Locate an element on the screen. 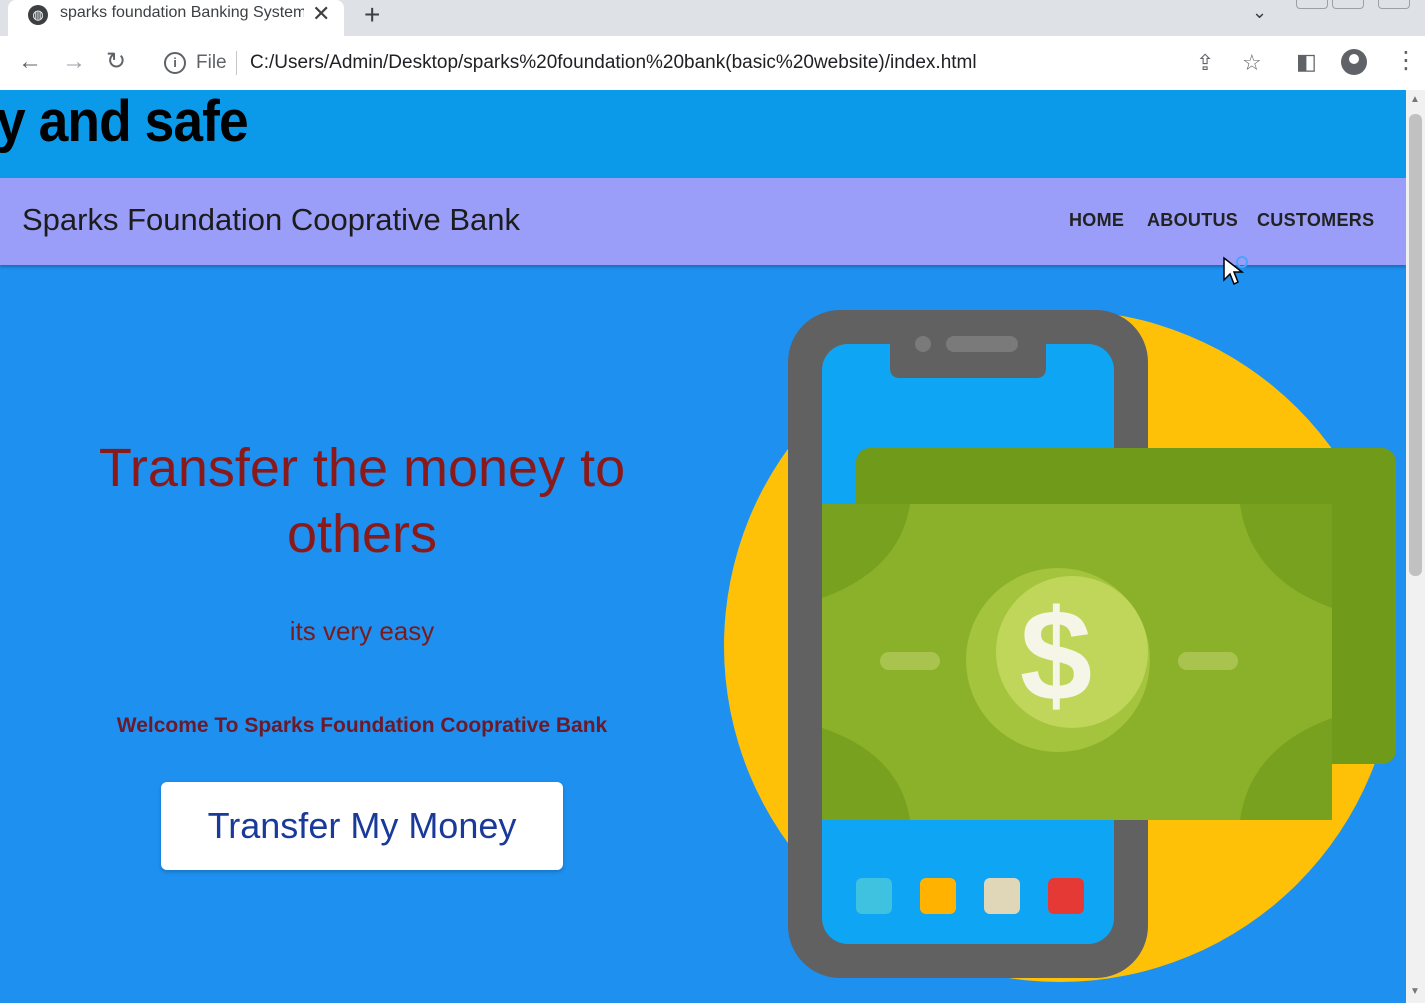 This screenshot has width=1425, height=1003. phone-camera is located at coordinates (923, 344).